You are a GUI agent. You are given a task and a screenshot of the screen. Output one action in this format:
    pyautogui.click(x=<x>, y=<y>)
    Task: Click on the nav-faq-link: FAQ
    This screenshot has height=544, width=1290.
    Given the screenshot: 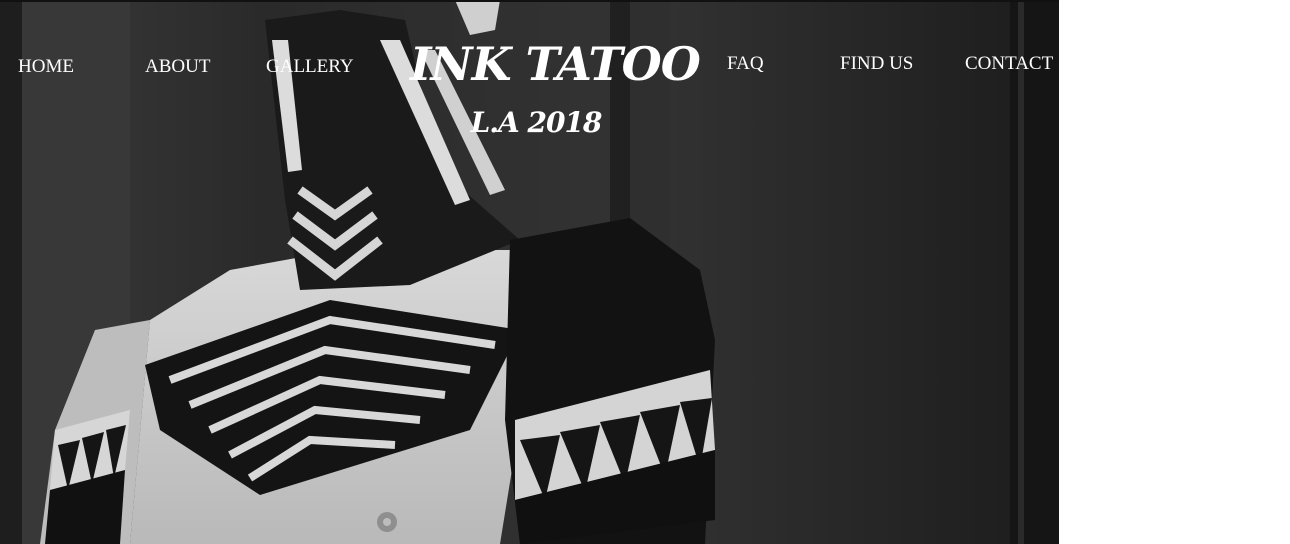 What is the action you would take?
    pyautogui.click(x=745, y=64)
    